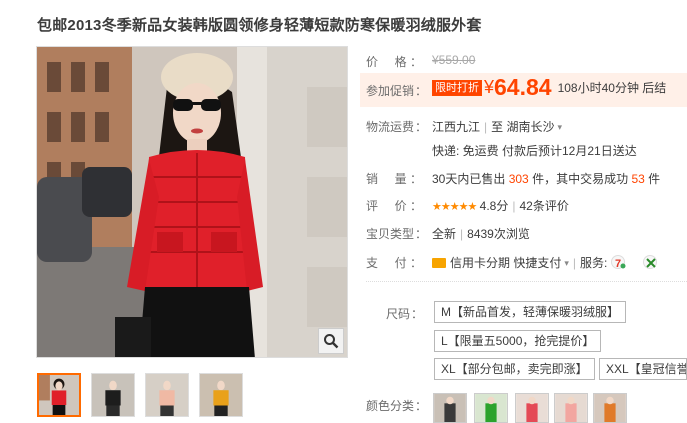 The image size is (687, 423). I want to click on sold-count: 303, so click(518, 179).